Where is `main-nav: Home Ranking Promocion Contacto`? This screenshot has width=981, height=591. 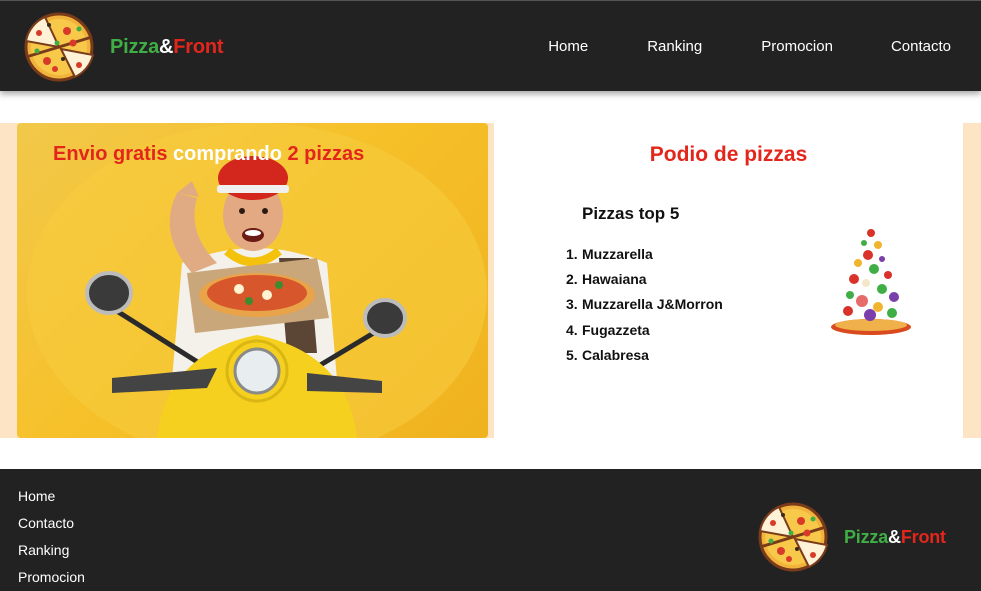
main-nav: Home Ranking Promocion Contacto is located at coordinates (764, 46).